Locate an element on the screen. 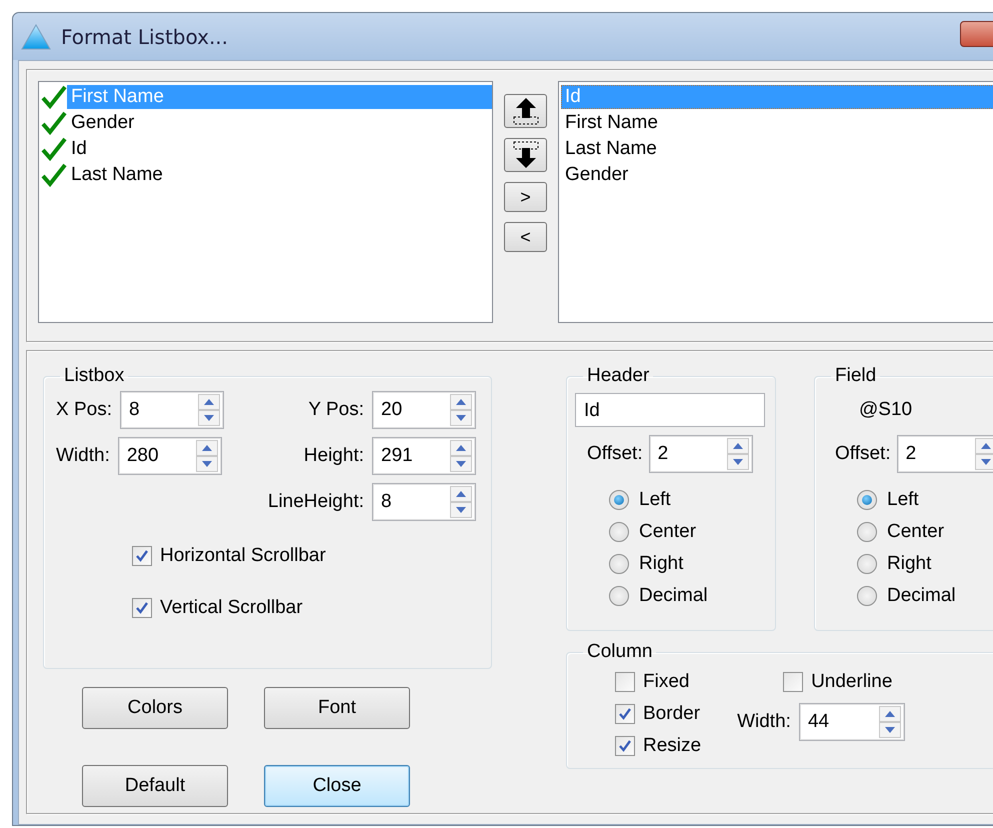 The image size is (993, 828). spin-value: 44 is located at coordinates (818, 722).